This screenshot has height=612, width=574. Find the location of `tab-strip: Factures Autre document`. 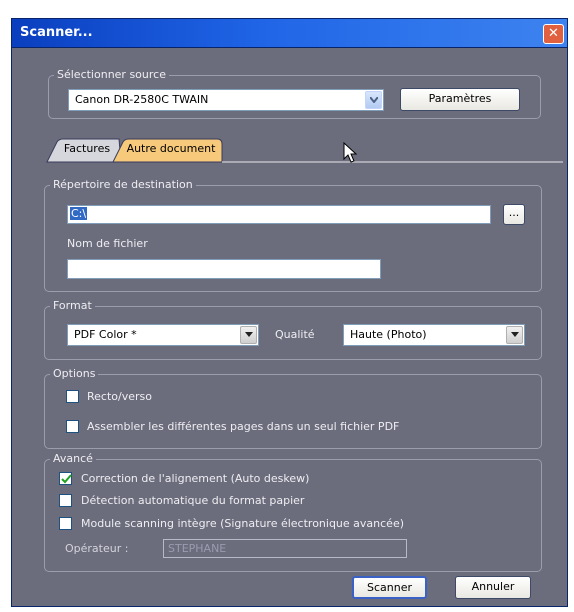

tab-strip: Factures Autre document is located at coordinates (301, 149).